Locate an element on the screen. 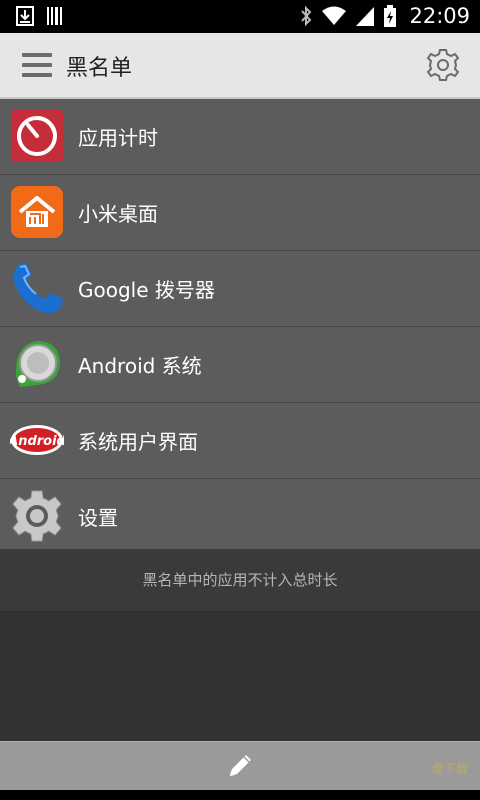 This screenshot has height=800, width=480. list-item-label: 小米桌面 is located at coordinates (118, 214).